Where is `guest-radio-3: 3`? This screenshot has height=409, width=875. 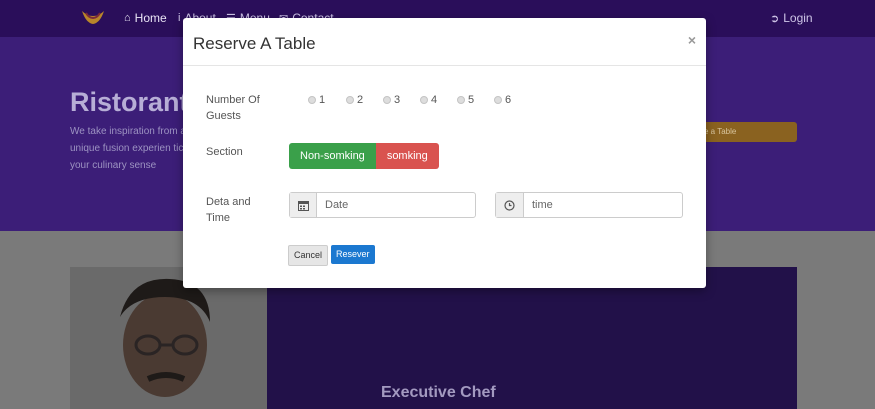
guest-radio-3: 3 is located at coordinates (391, 100).